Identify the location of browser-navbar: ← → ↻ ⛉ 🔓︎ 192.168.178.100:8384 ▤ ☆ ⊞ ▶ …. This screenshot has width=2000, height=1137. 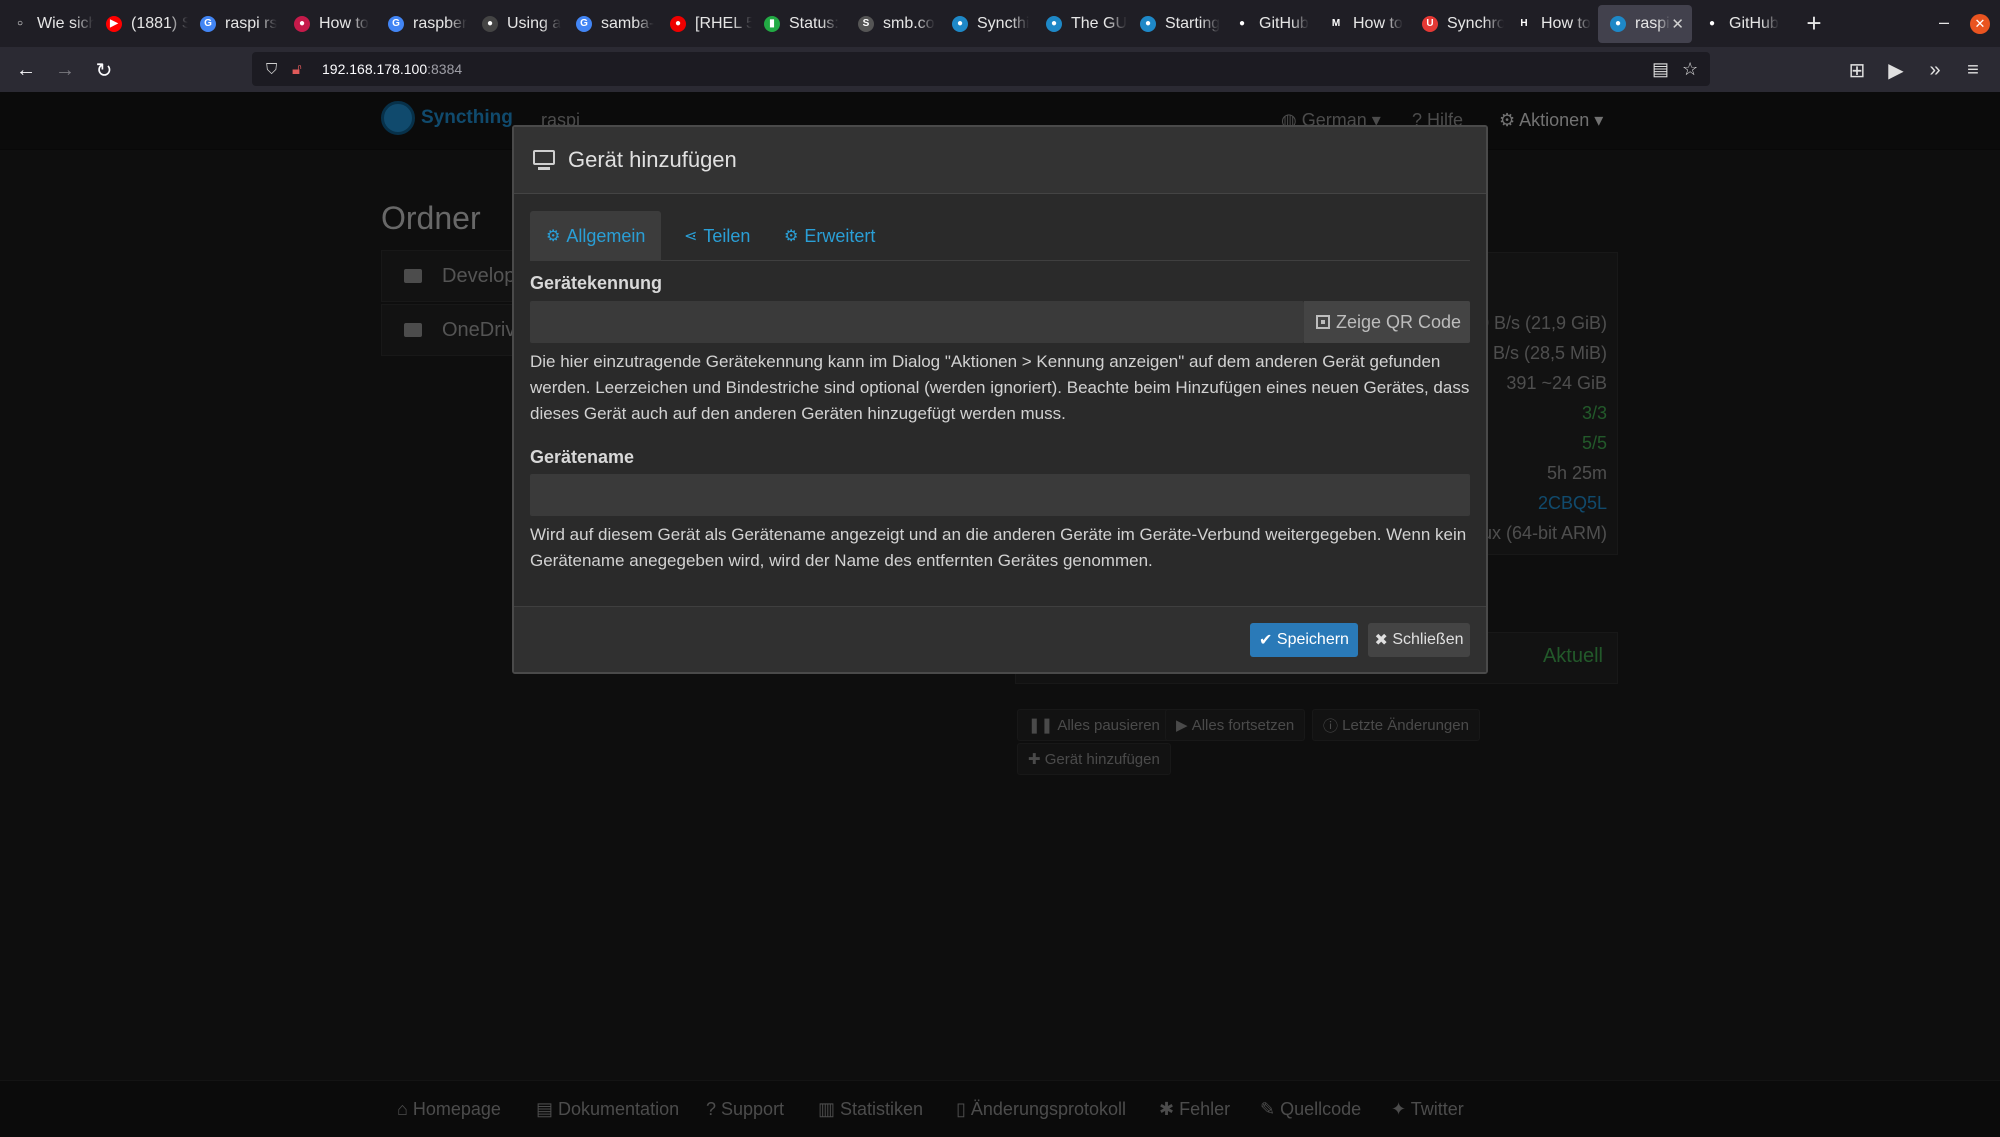
(1000, 69).